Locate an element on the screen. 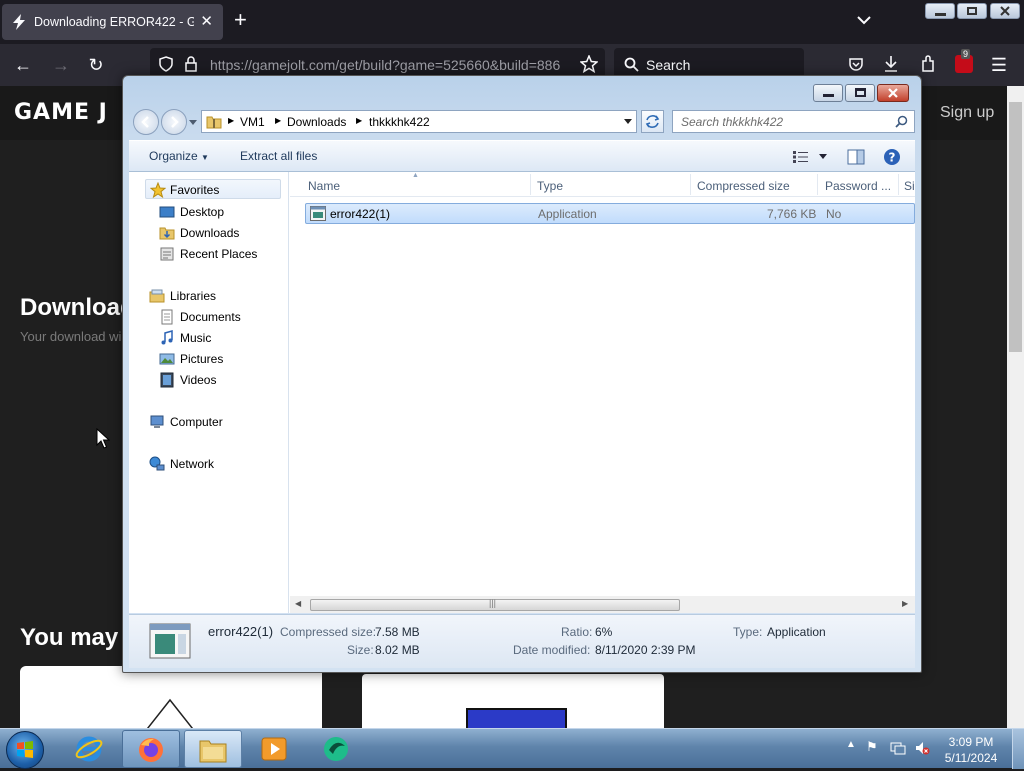 Image resolution: width=1024 pixels, height=771 pixels. explorer-search-input: Search thkkkhk422 is located at coordinates (793, 121).